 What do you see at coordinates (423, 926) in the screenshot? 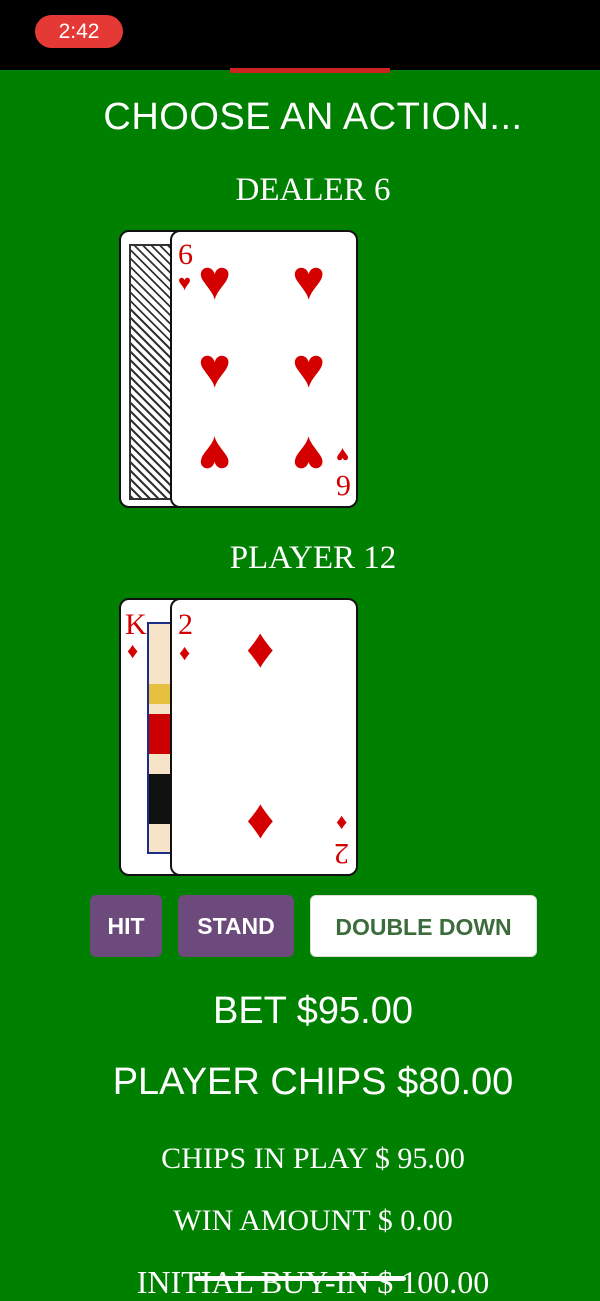
I see `double-down-button: DOUBLE DOWN` at bounding box center [423, 926].